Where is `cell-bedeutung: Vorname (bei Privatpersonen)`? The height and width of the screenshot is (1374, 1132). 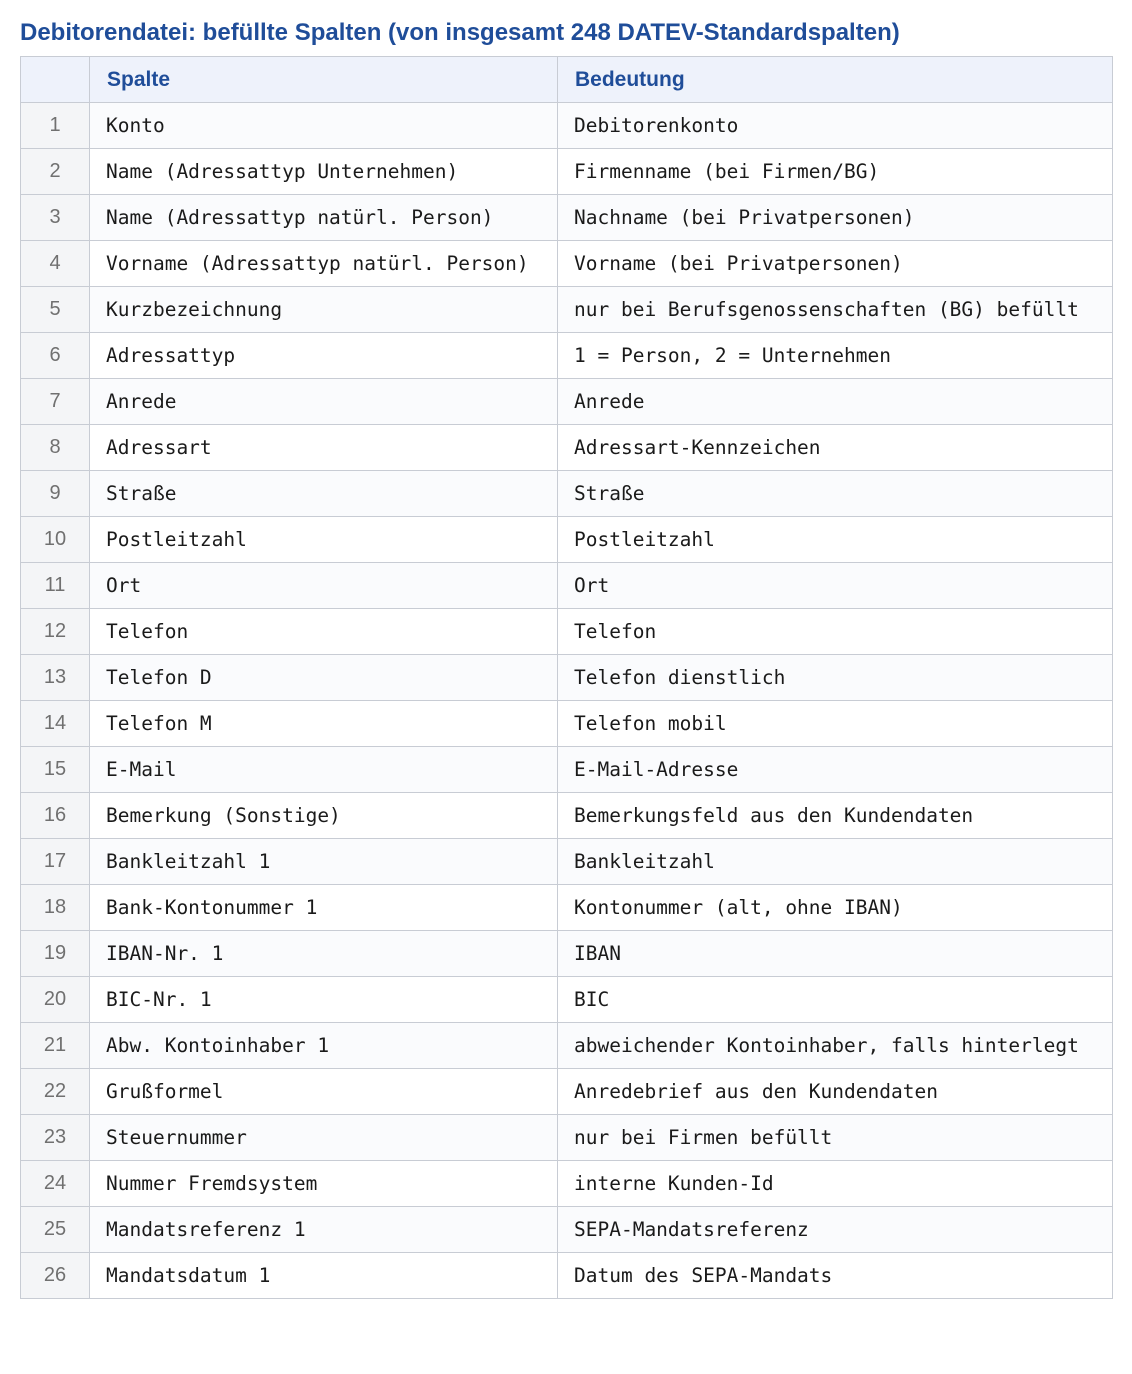
cell-bedeutung: Vorname (bei Privatpersonen) is located at coordinates (835, 263).